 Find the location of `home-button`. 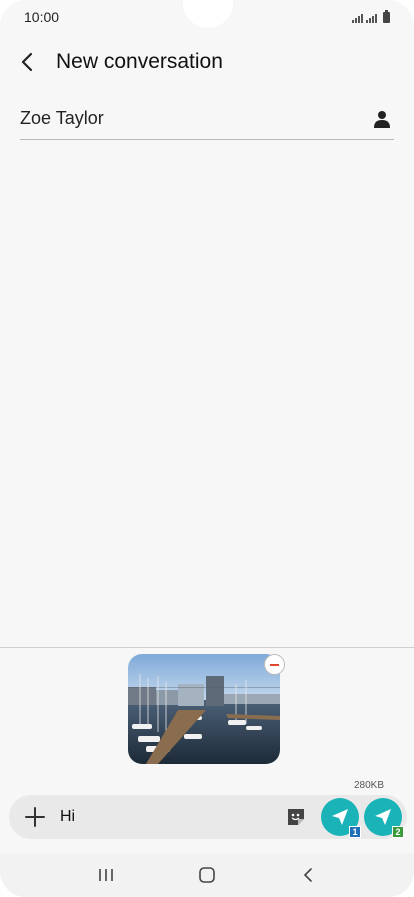

home-button is located at coordinates (207, 875).